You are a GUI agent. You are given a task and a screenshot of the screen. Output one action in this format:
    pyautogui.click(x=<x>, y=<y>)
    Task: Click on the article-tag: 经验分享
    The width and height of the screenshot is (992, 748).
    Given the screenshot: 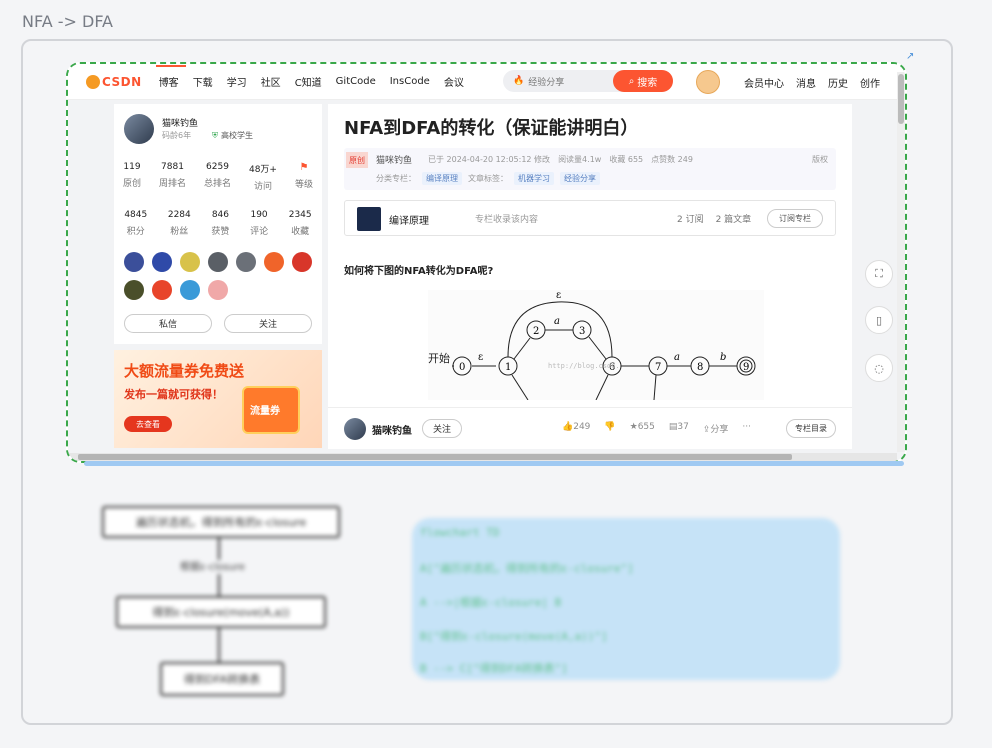 What is the action you would take?
    pyautogui.click(x=580, y=178)
    